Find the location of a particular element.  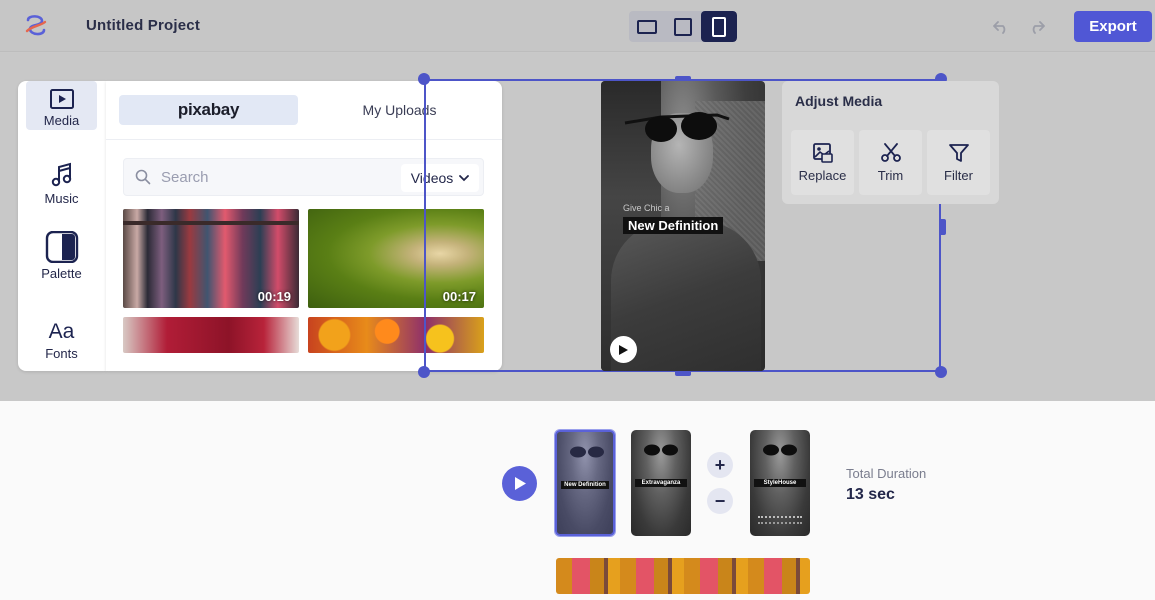

resize-handle-bottom-right is located at coordinates (941, 372).